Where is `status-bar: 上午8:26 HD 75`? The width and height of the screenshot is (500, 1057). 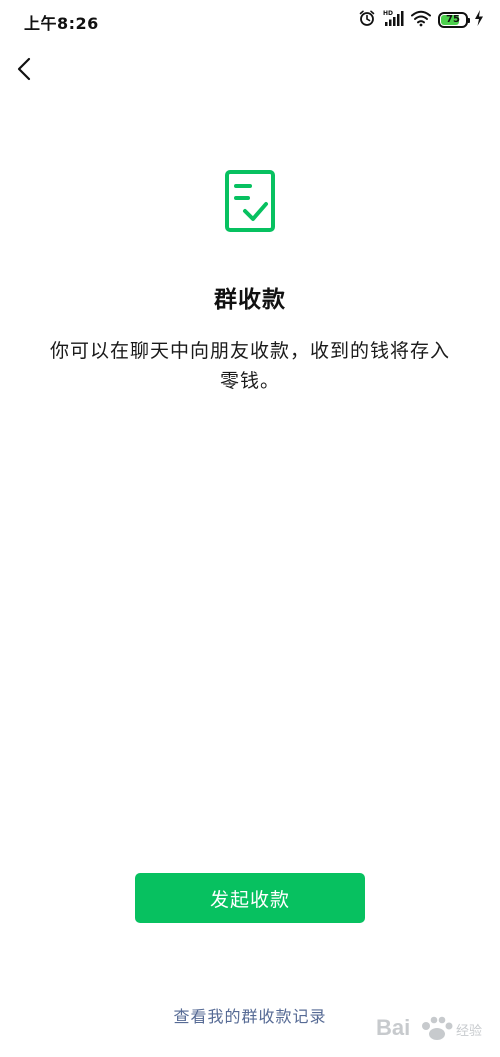 status-bar: 上午8:26 HD 75 is located at coordinates (250, 20).